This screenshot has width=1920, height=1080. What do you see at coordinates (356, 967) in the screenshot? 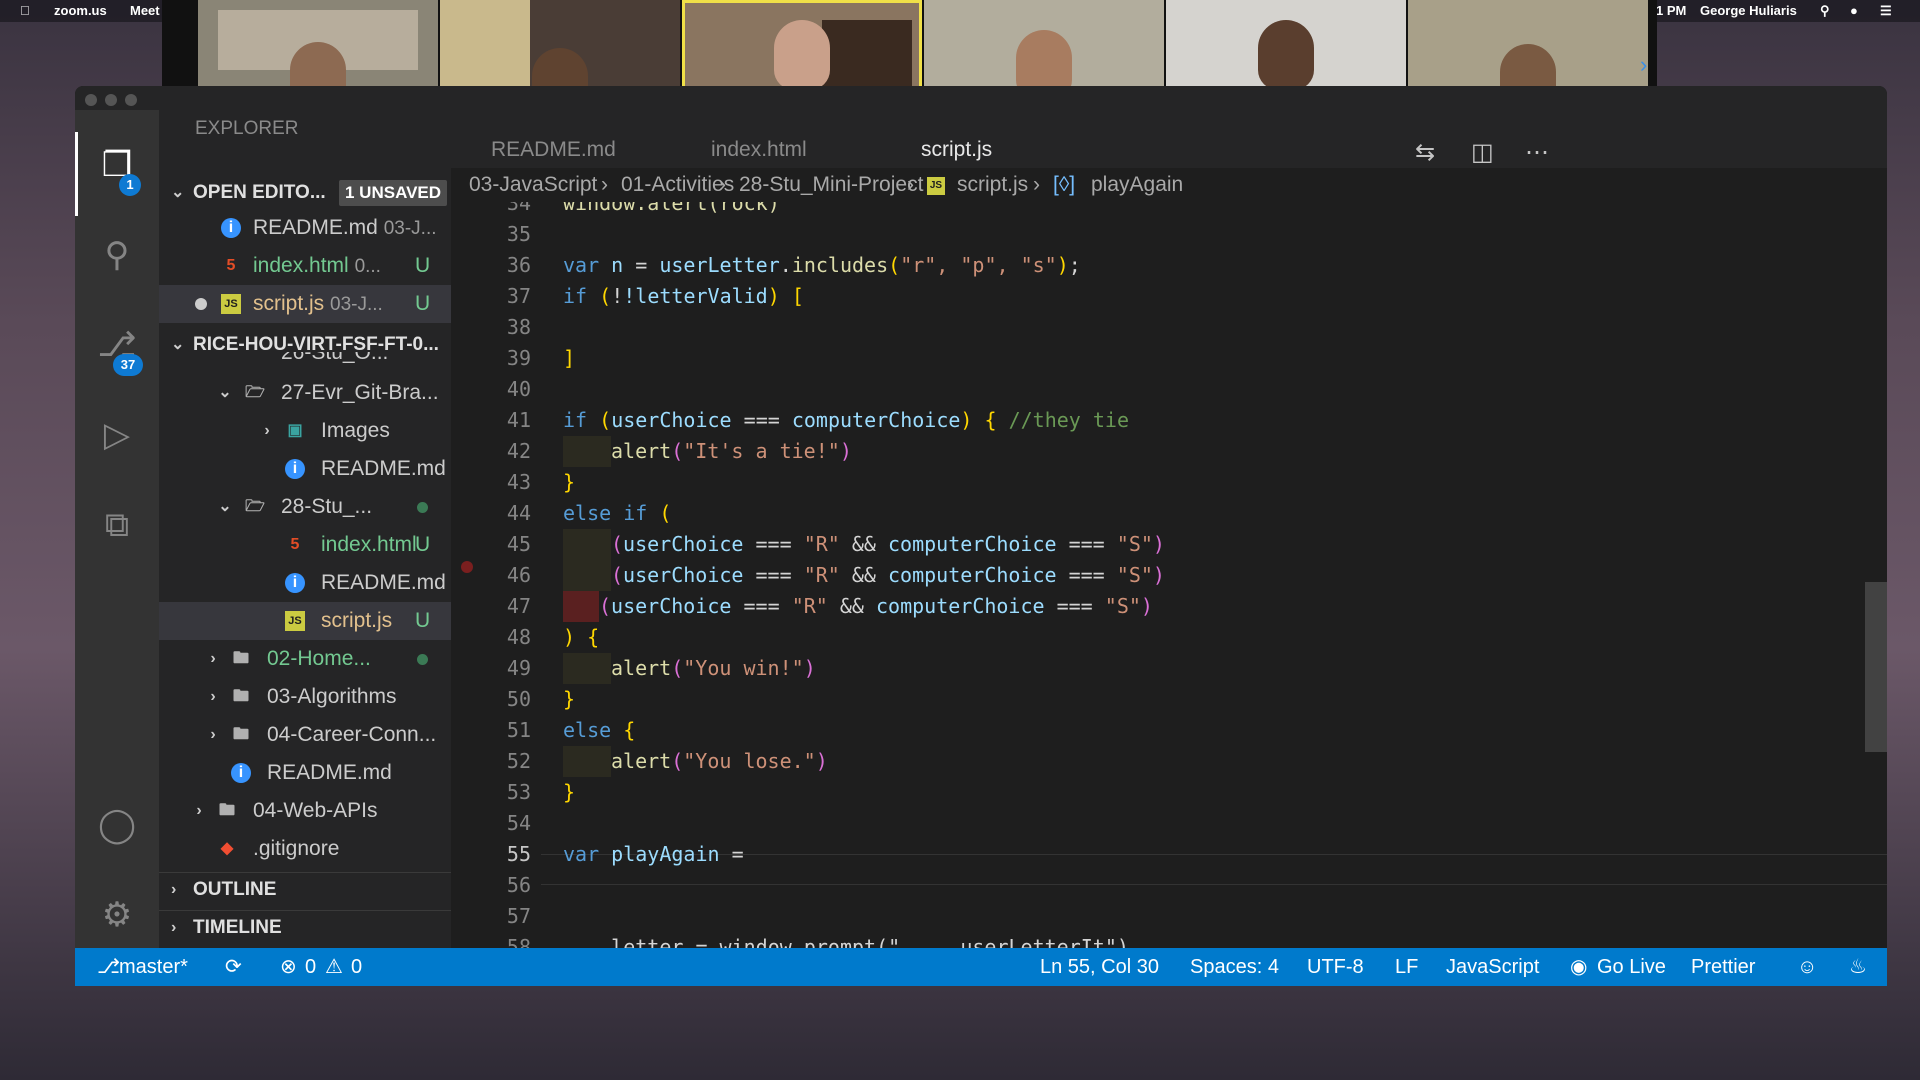
I see `warning-count: 0` at bounding box center [356, 967].